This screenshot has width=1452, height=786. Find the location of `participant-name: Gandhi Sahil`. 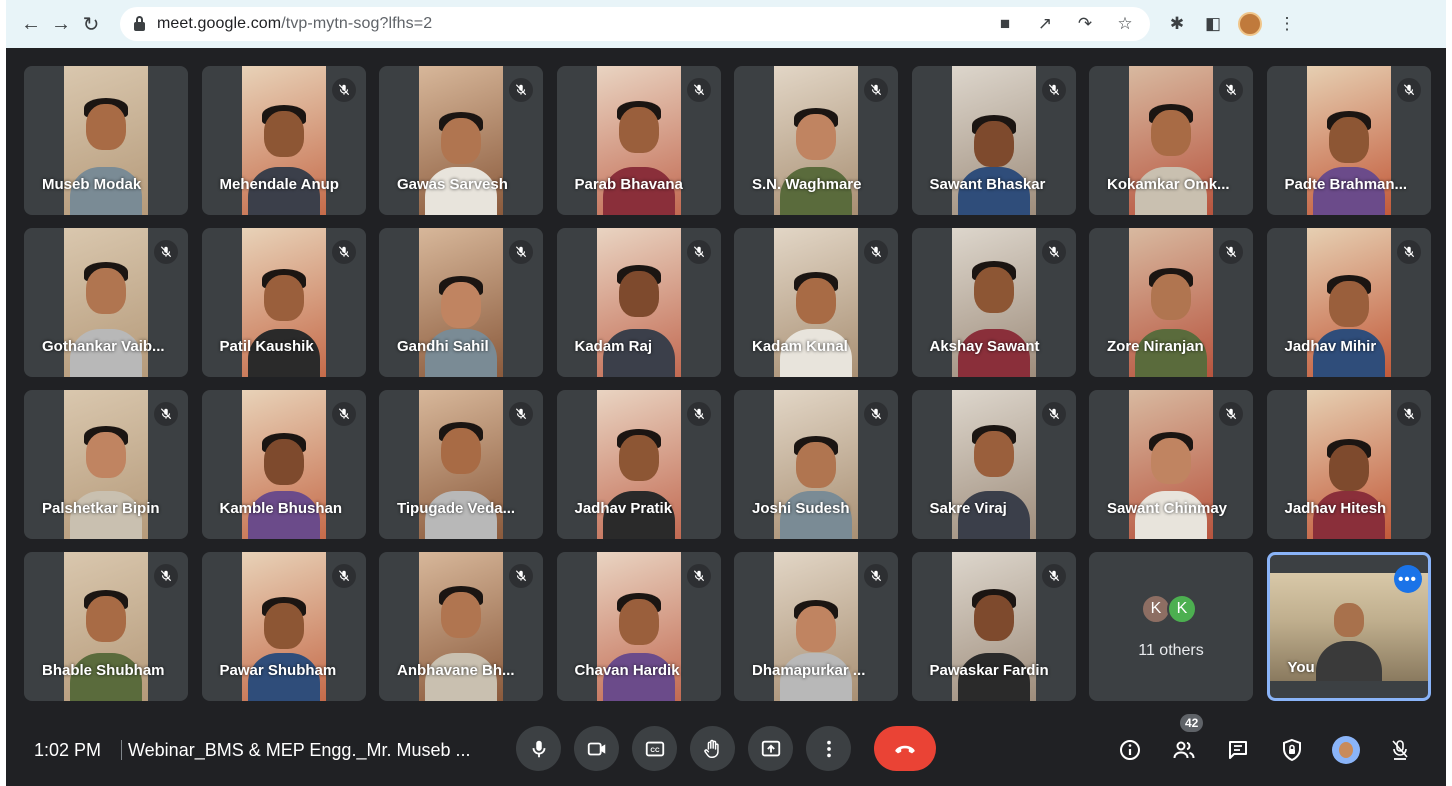

participant-name: Gandhi Sahil is located at coordinates (443, 346).